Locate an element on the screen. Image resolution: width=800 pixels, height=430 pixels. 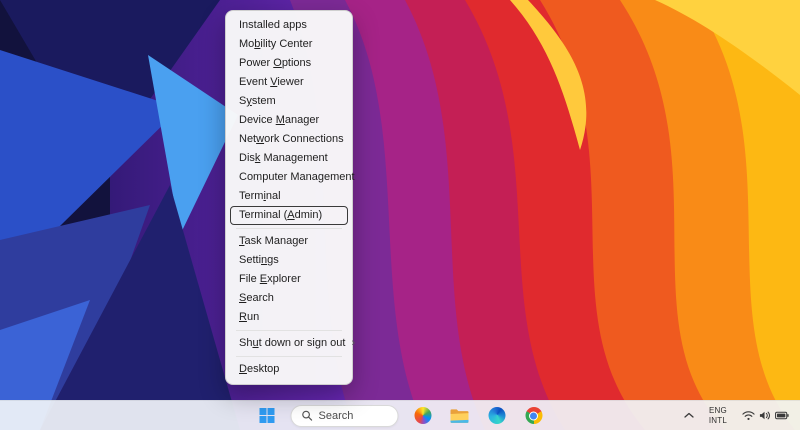
menu-item-event-viewer: Event Viewer is located at coordinates (289, 82).